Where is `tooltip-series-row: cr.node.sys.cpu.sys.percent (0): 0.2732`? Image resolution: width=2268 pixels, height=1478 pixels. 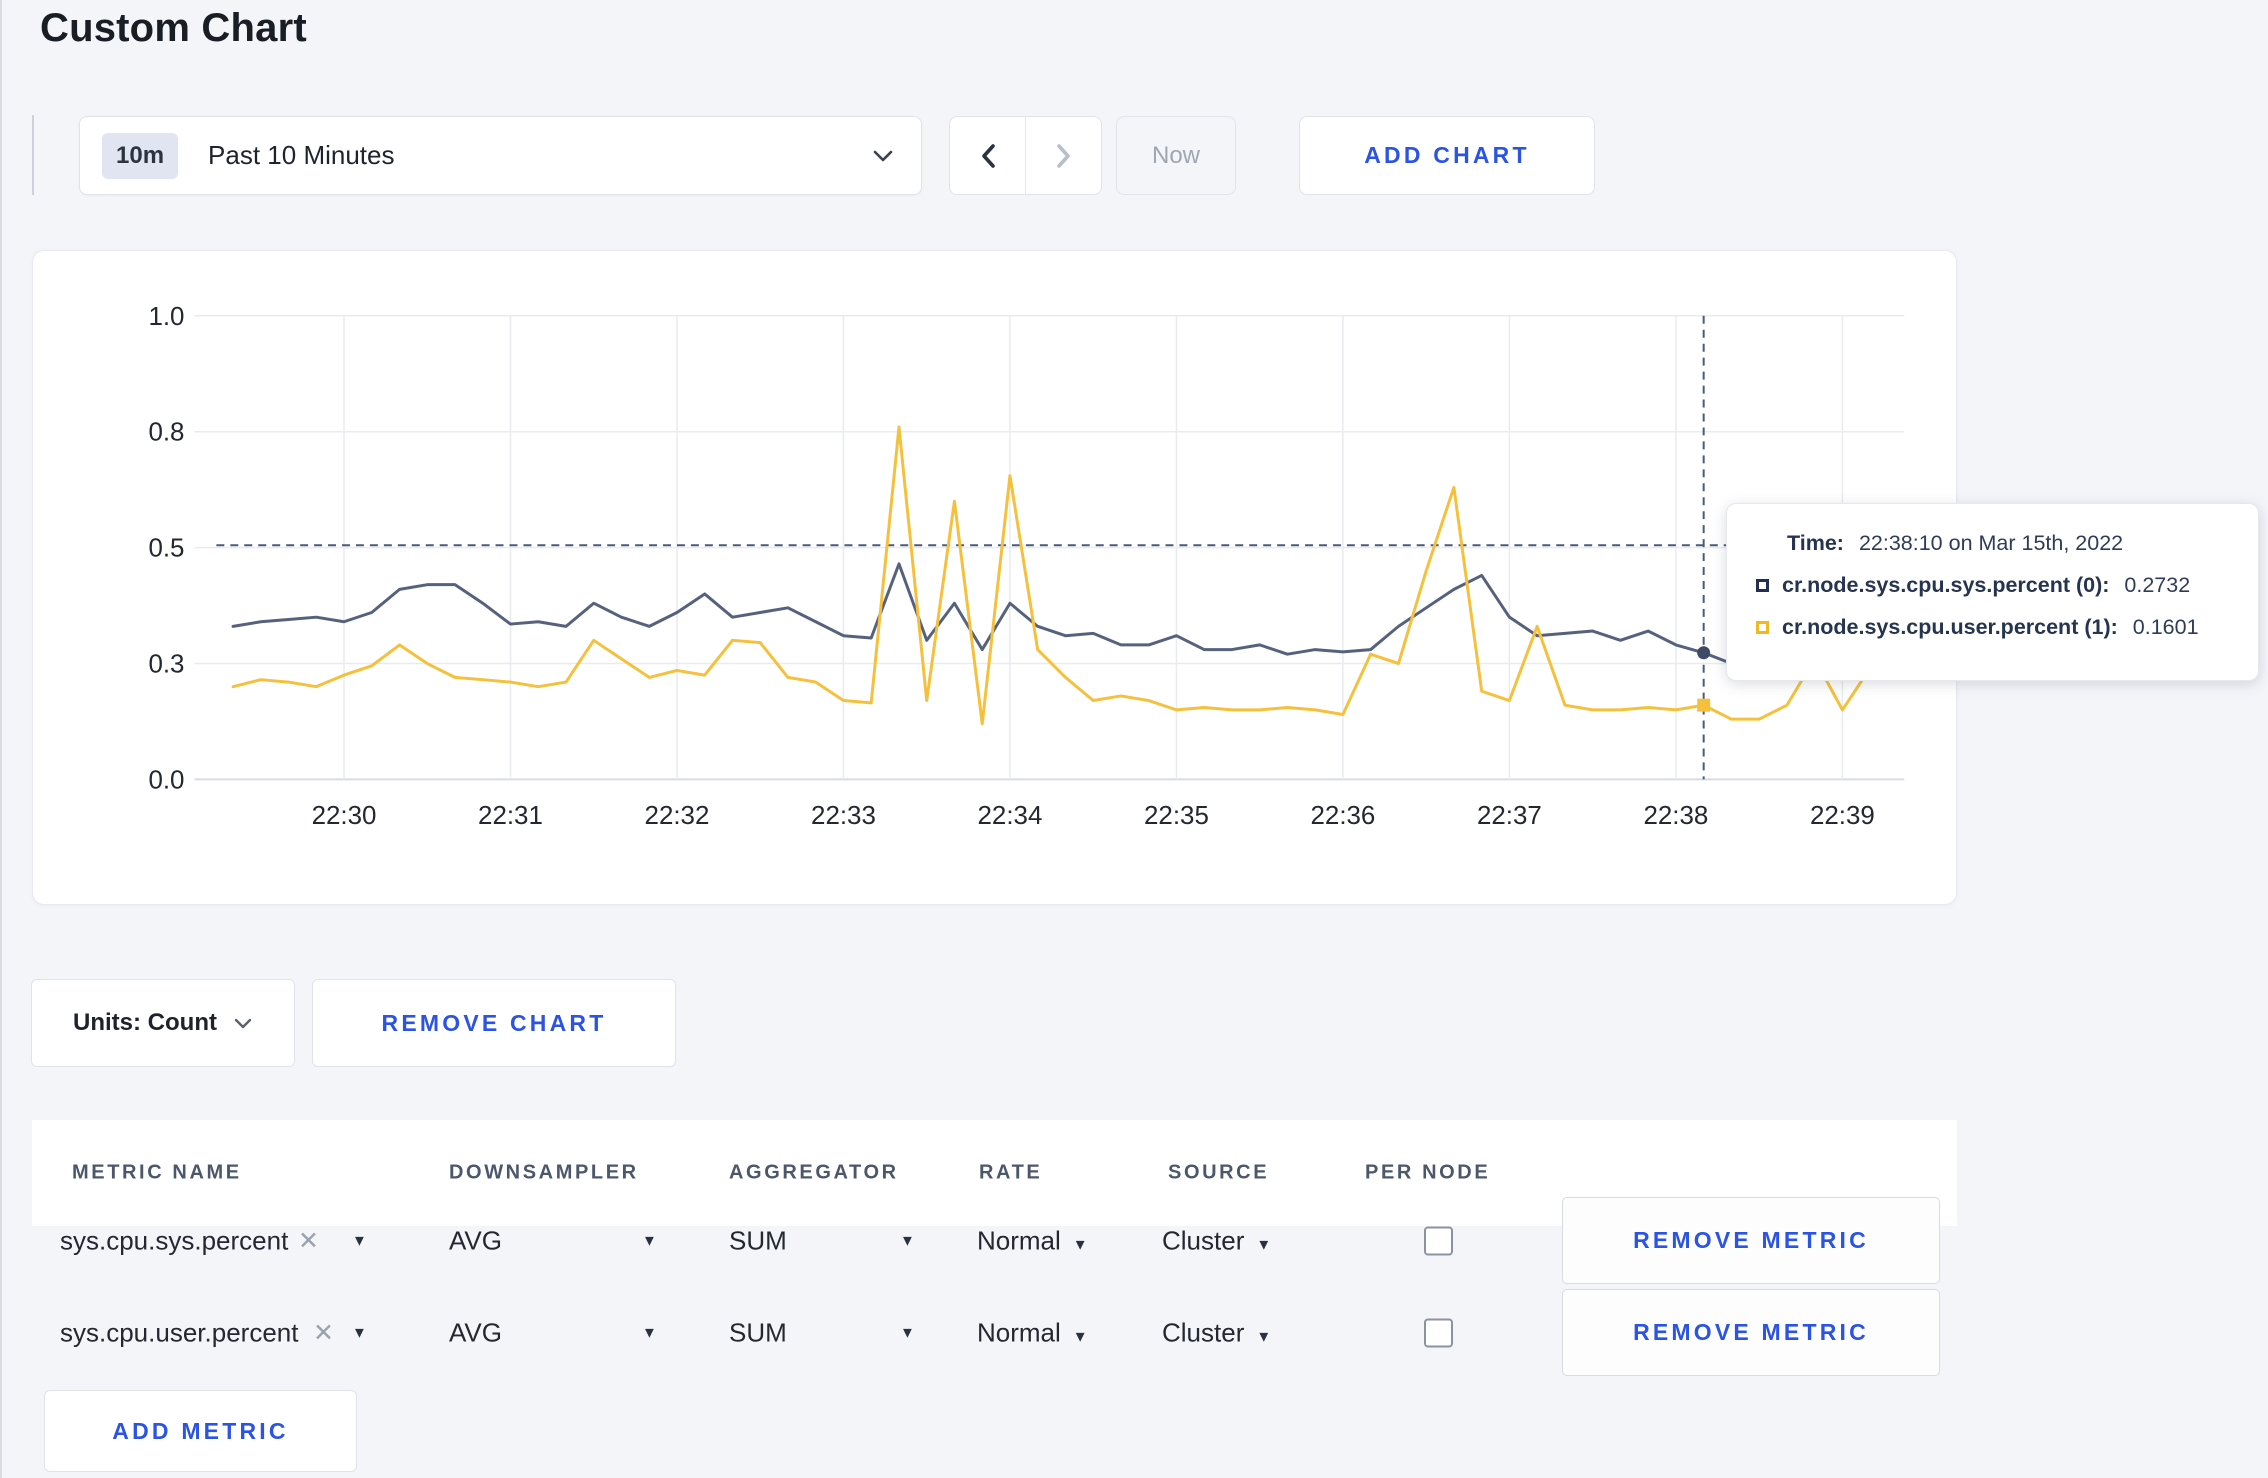 tooltip-series-row: cr.node.sys.cpu.sys.percent (0): 0.2732 is located at coordinates (1994, 585).